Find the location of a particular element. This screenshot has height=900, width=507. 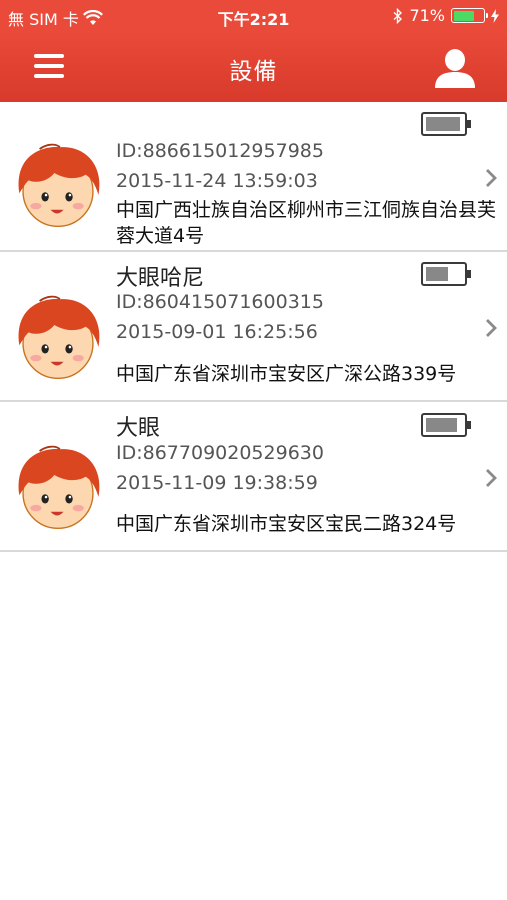

device-address: 中国广东省深圳市宝安区广深公路339号 is located at coordinates (286, 374).